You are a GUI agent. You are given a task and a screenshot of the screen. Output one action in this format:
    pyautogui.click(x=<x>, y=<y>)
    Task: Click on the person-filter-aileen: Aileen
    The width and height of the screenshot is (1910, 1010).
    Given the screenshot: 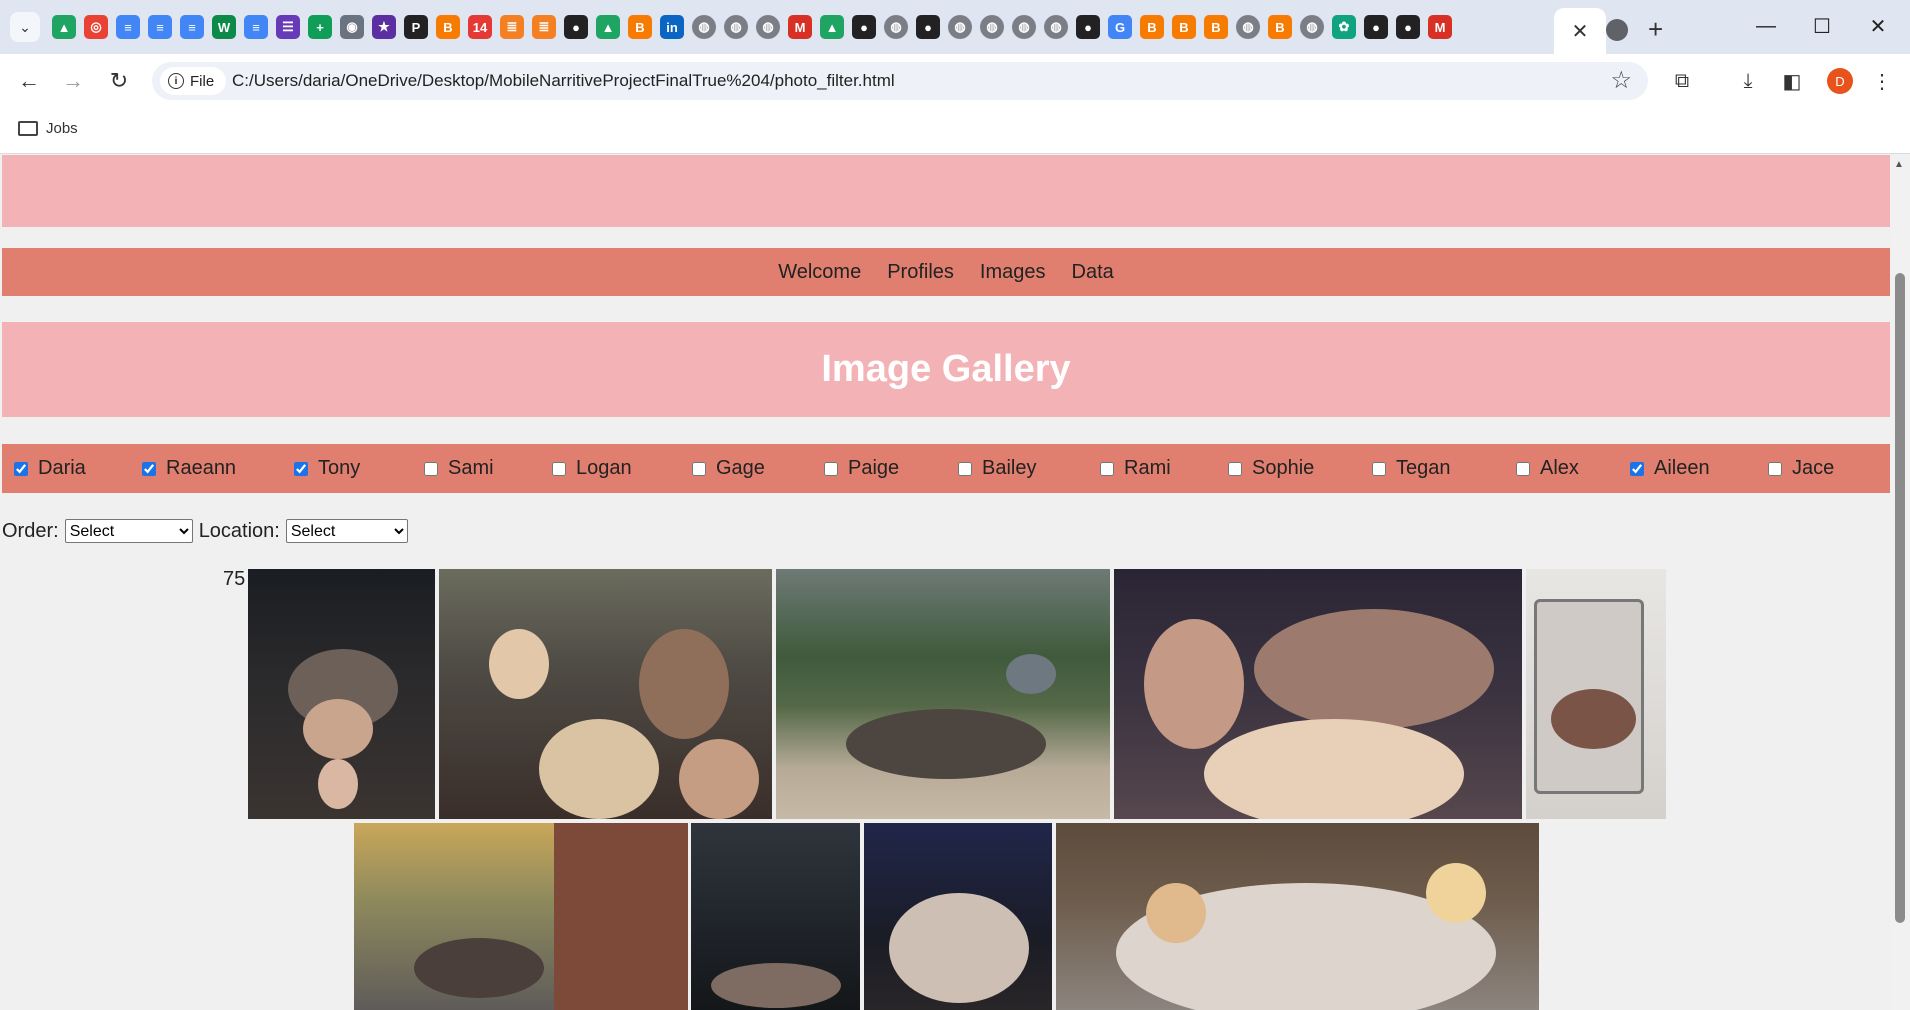 What is the action you would take?
    pyautogui.click(x=1670, y=468)
    